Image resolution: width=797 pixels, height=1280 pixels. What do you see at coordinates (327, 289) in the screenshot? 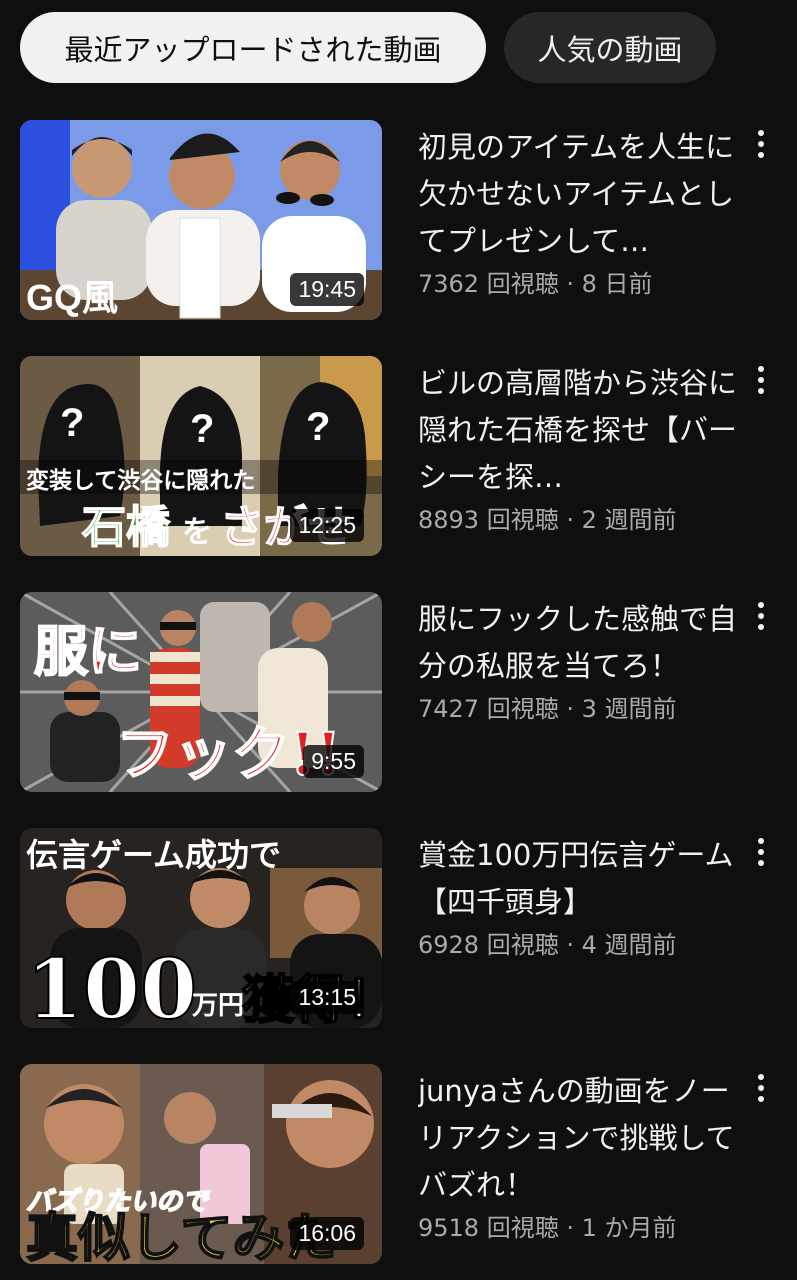
I see `video-duration: 19:45` at bounding box center [327, 289].